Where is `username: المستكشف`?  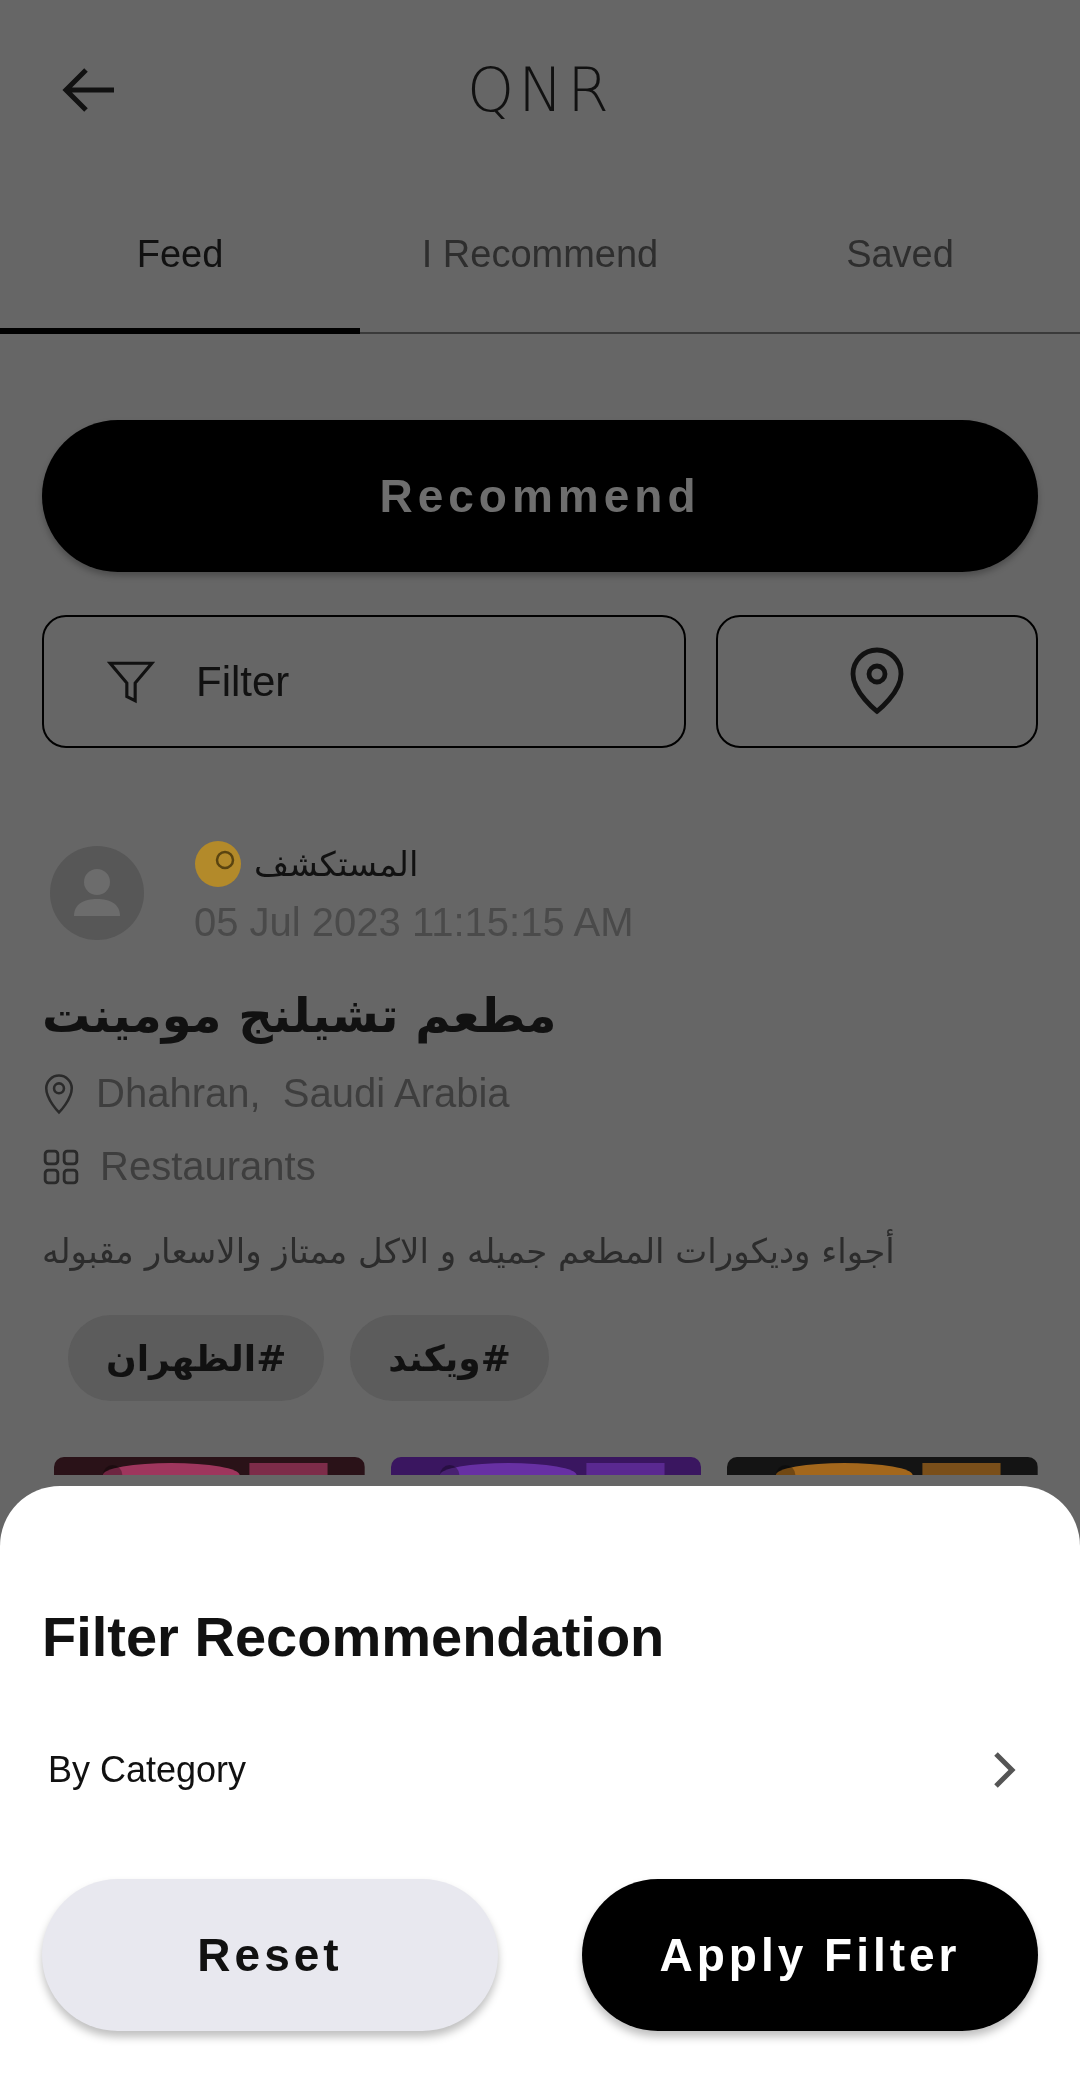 username: المستكشف is located at coordinates (336, 864).